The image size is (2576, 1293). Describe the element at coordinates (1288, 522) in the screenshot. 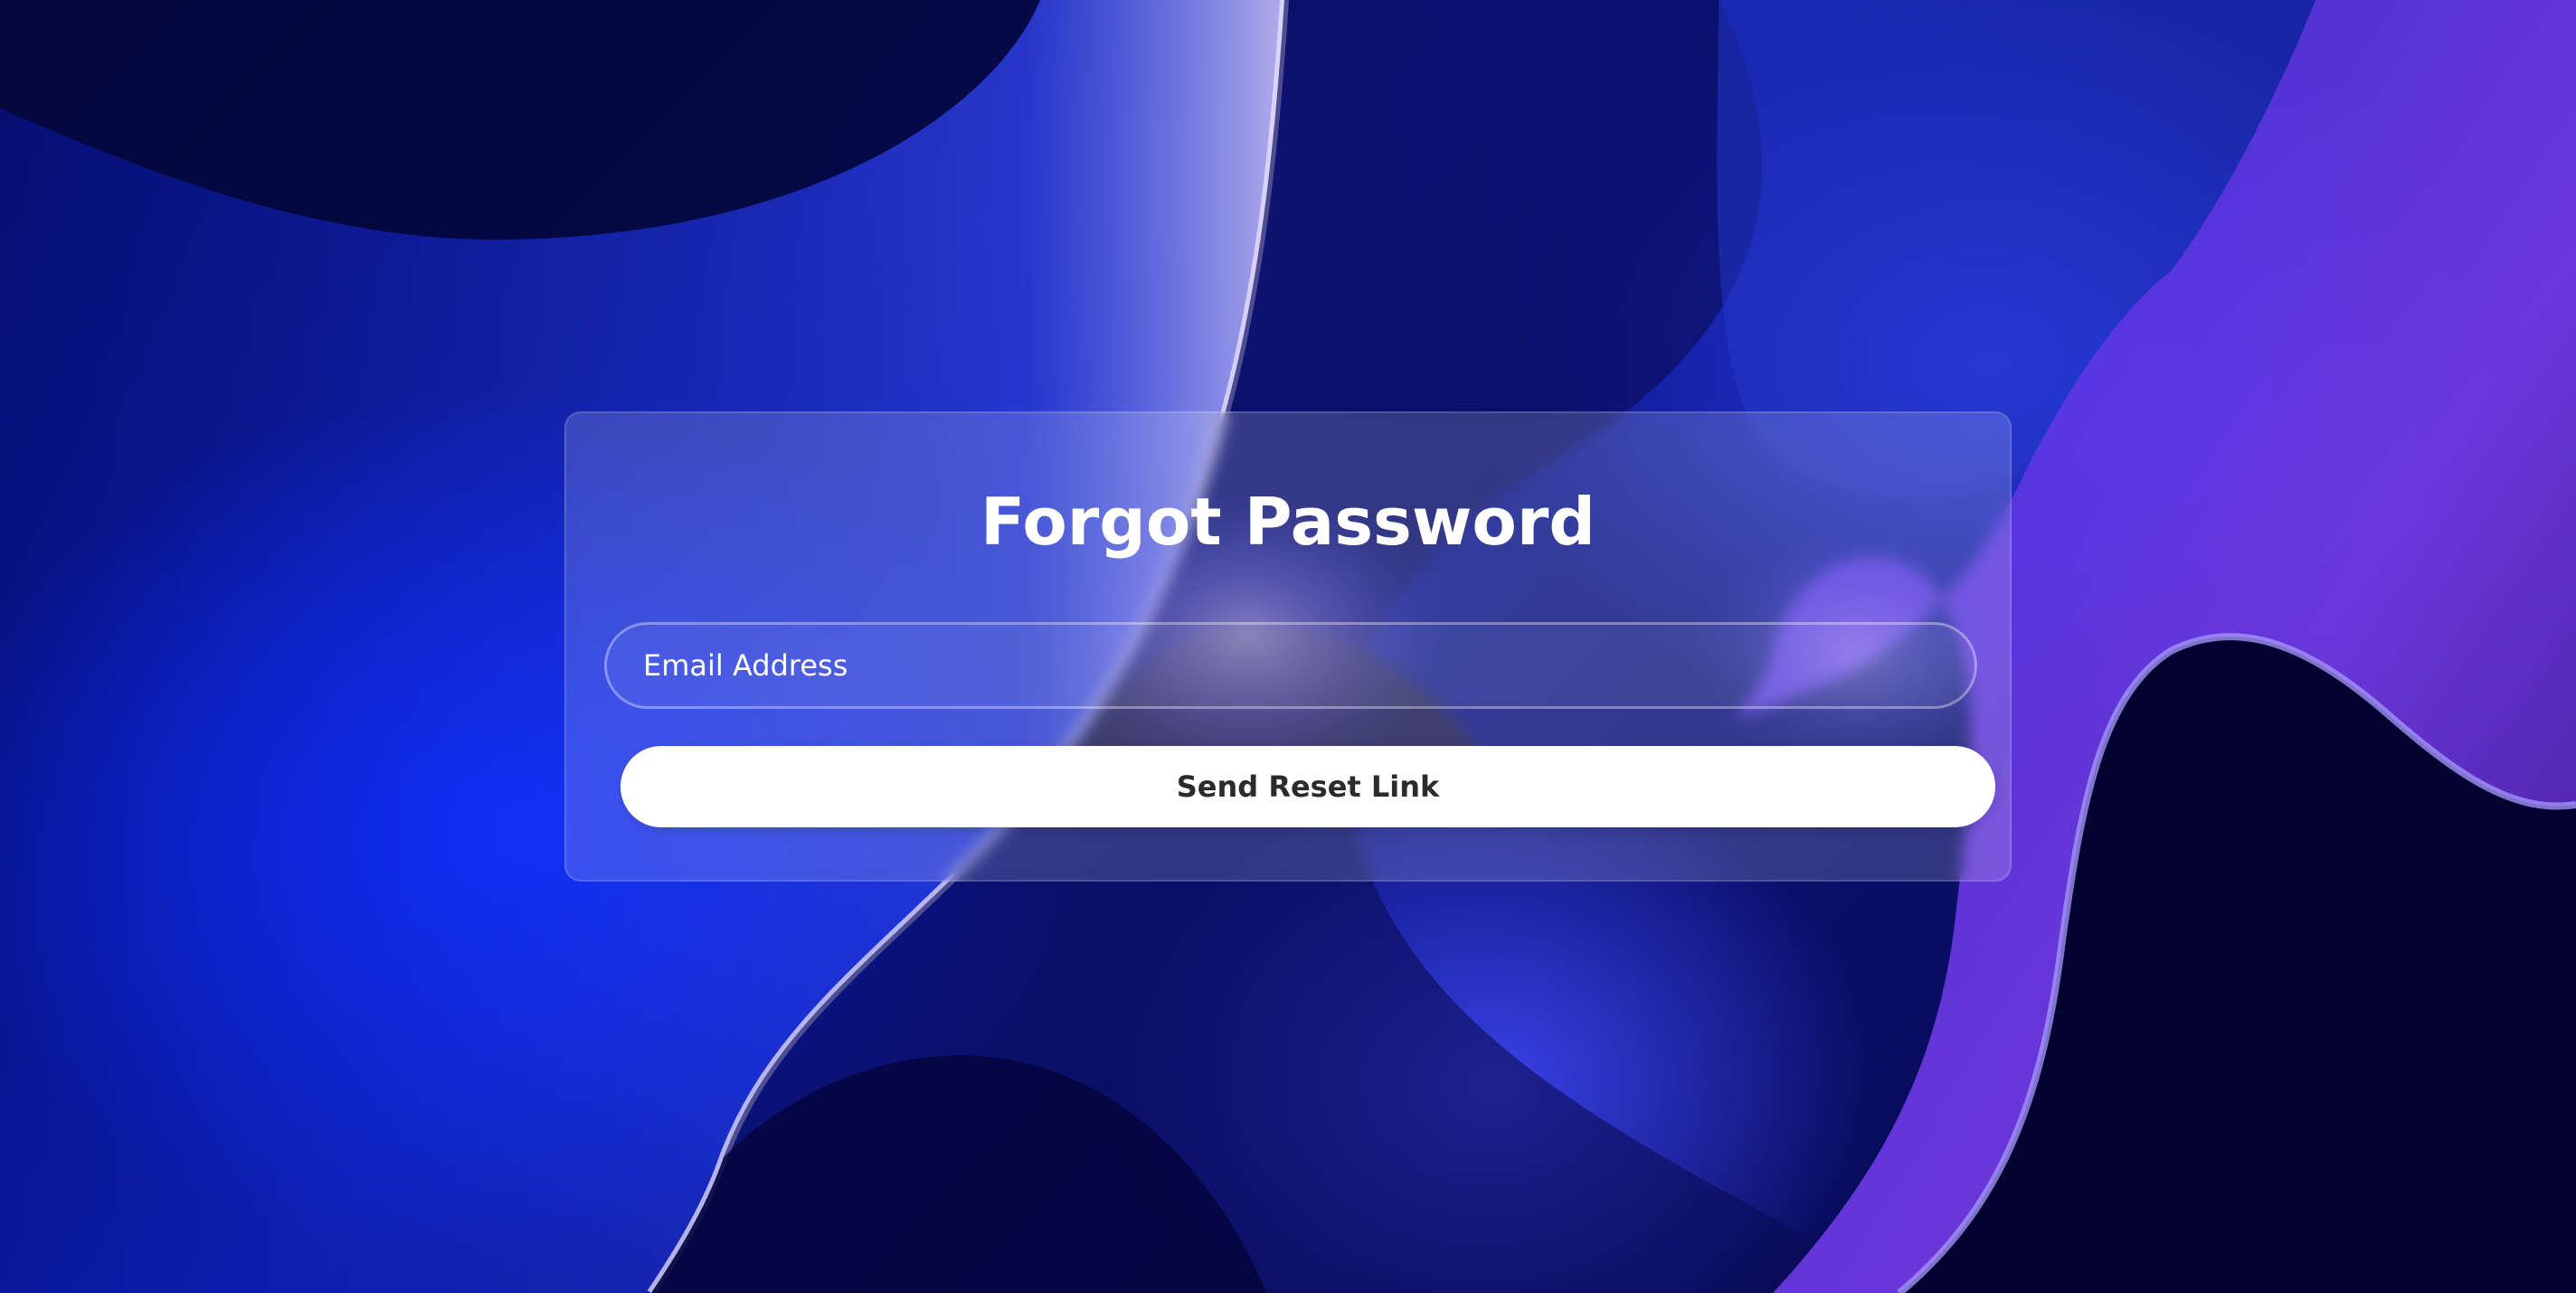

I see `page-title: Forgot Password` at that location.